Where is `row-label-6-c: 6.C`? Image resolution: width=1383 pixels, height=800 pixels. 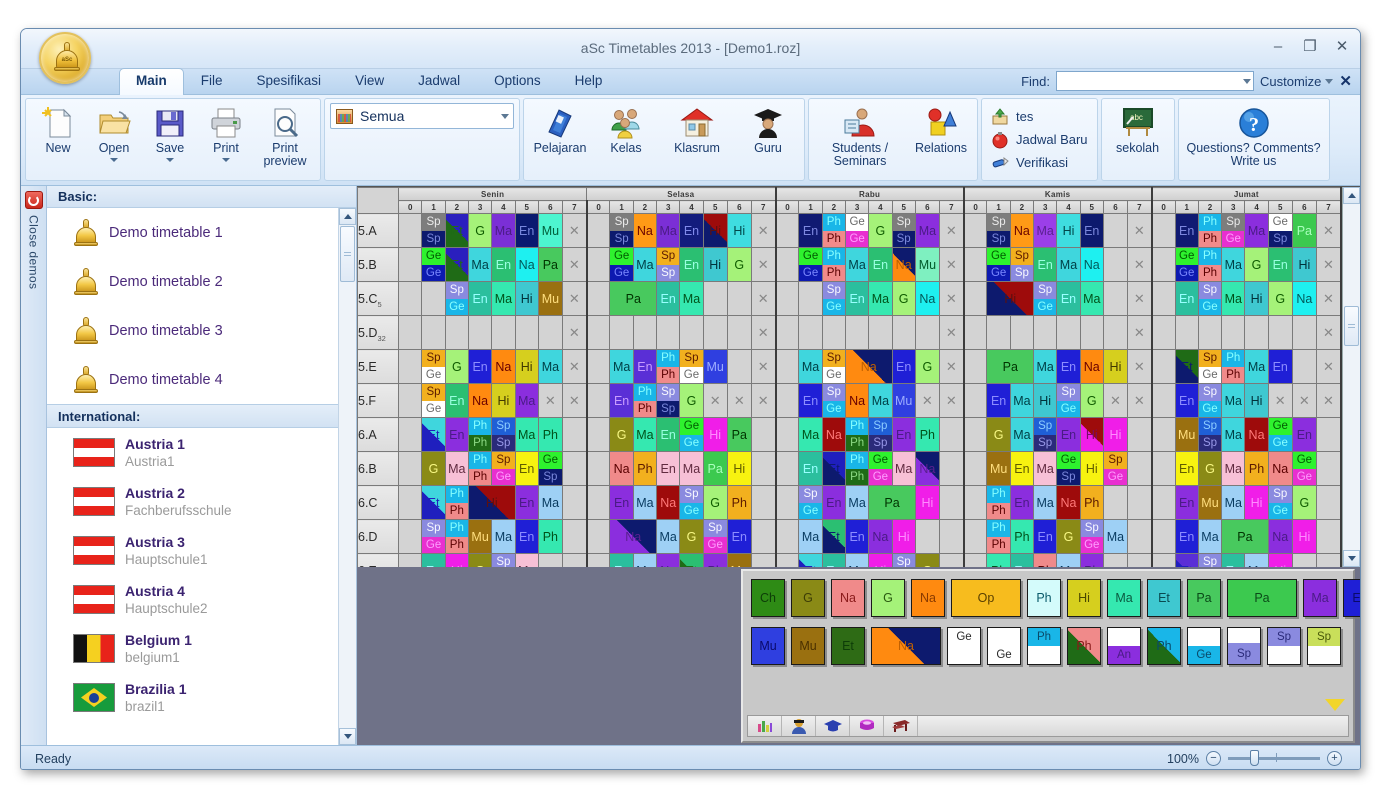
row-label-6-c: 6.C is located at coordinates (378, 502).